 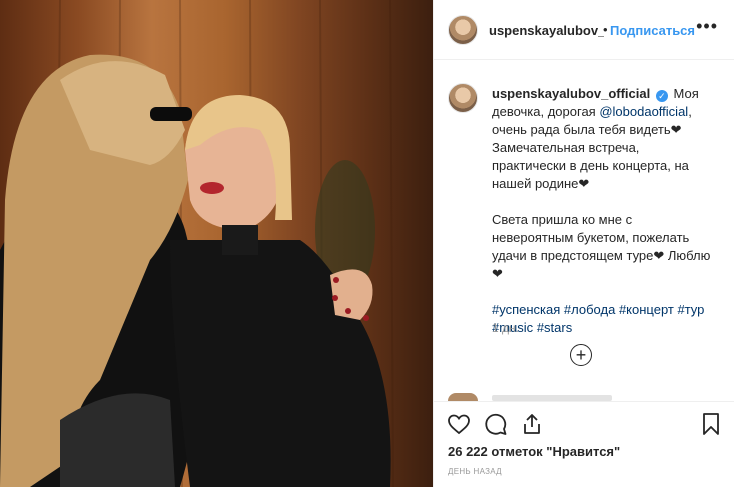 I want to click on heart-icon, so click(x=459, y=424).